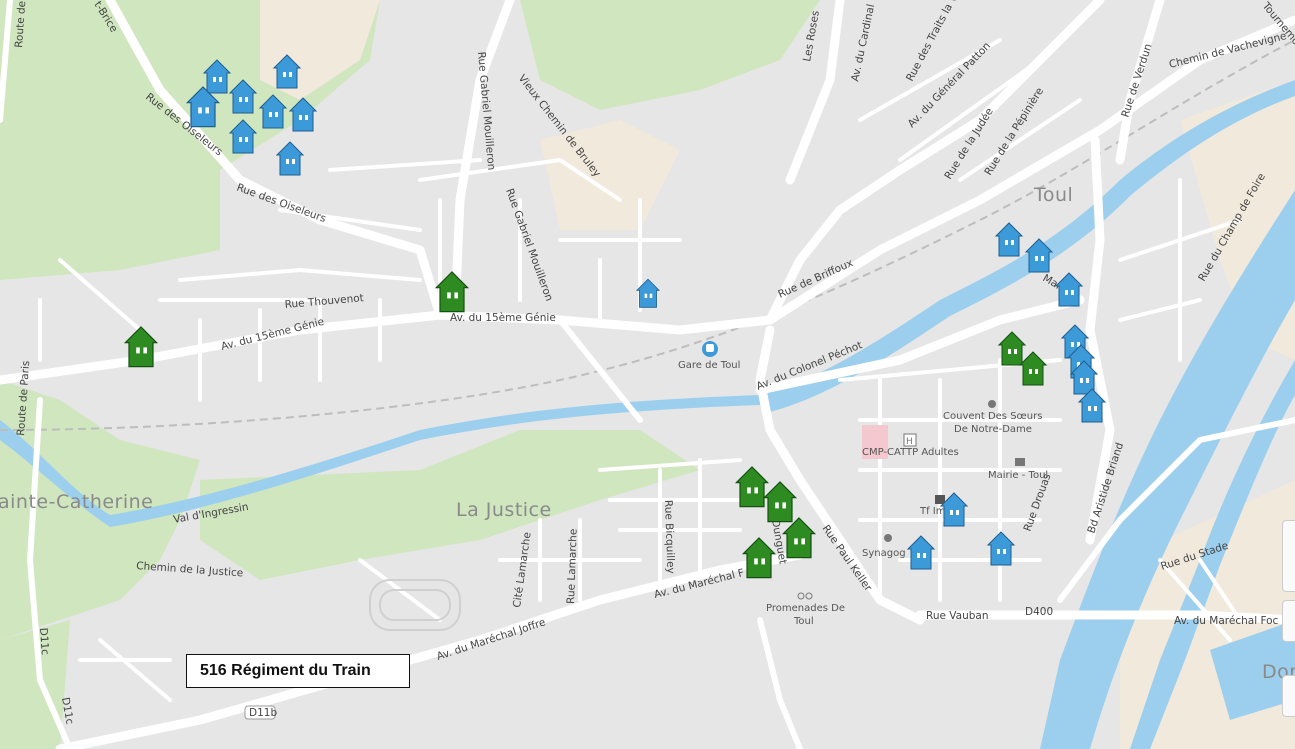  I want to click on legend-box: 516 Régiment du Train, so click(298, 671).